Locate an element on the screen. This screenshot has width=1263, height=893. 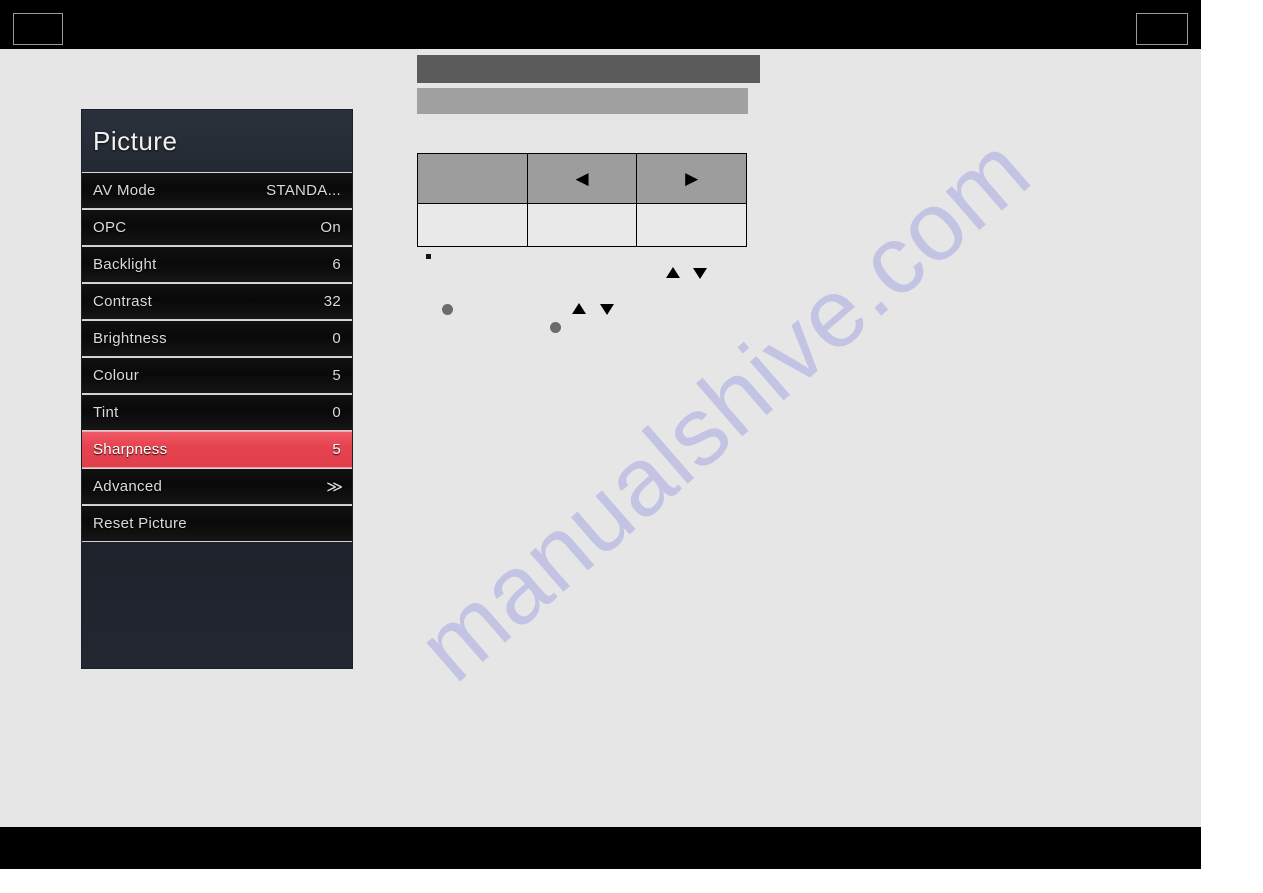
menu-item-label: Colour is located at coordinates (116, 375).